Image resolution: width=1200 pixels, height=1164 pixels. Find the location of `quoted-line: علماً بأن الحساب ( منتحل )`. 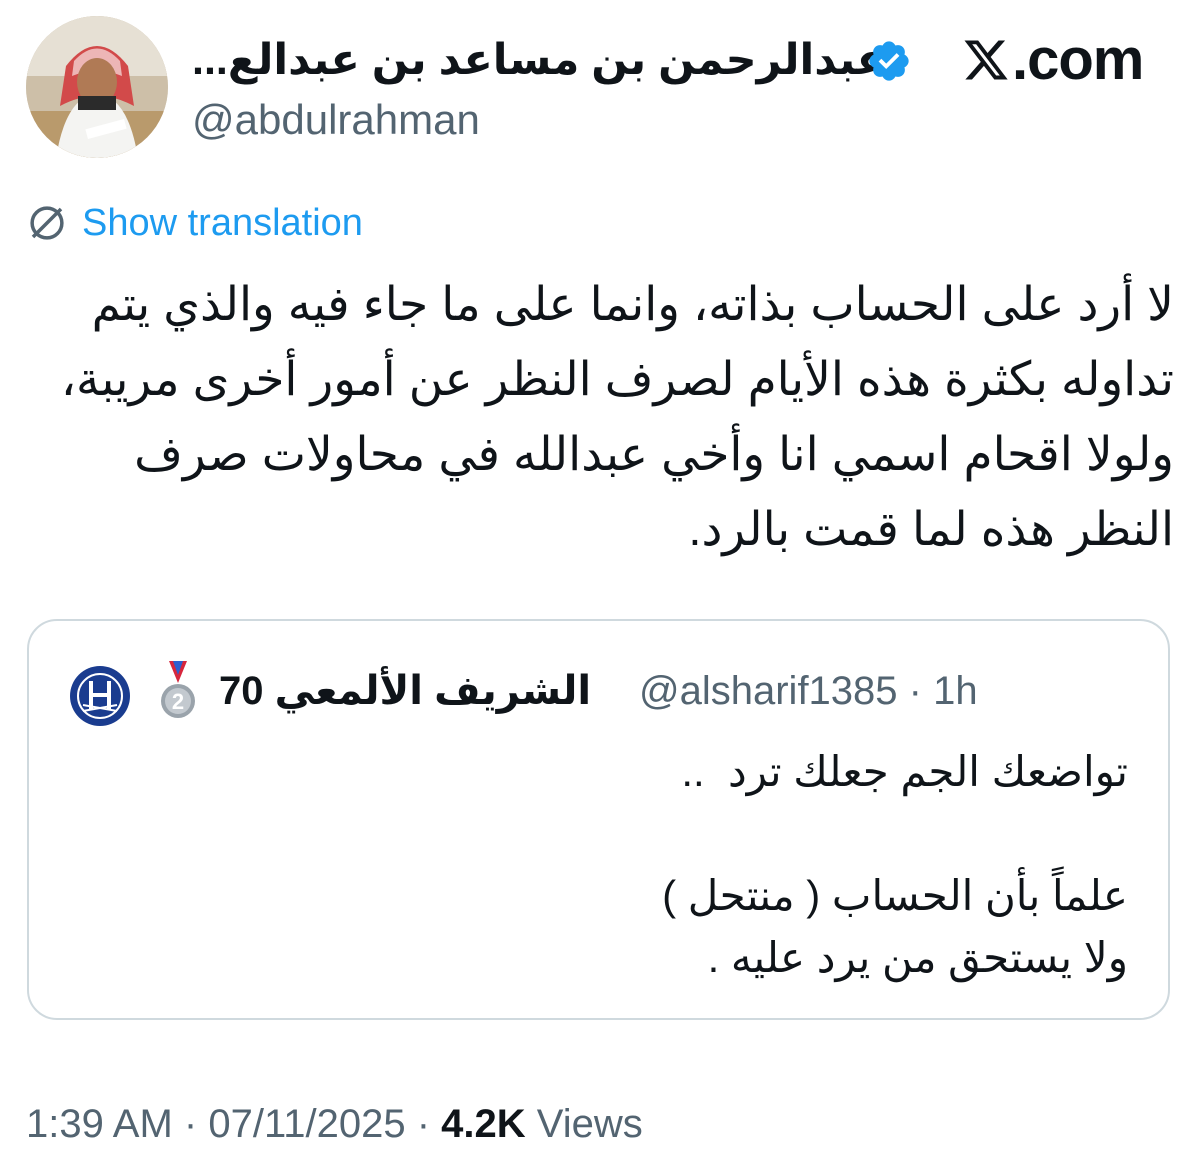

quoted-line: علماً بأن الحساب ( منتحل ) is located at coordinates (895, 895).